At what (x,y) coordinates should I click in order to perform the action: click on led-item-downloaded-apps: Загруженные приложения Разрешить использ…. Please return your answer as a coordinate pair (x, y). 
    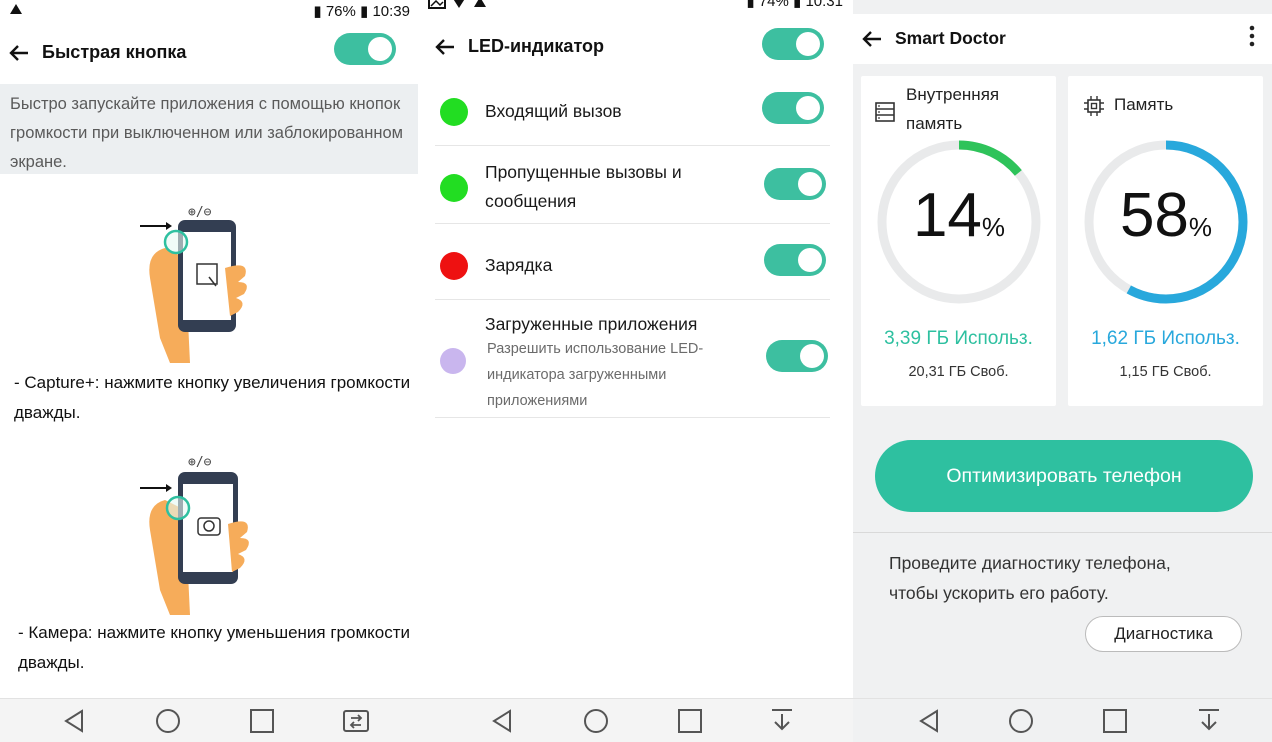
    Looking at the image, I should click on (632, 359).